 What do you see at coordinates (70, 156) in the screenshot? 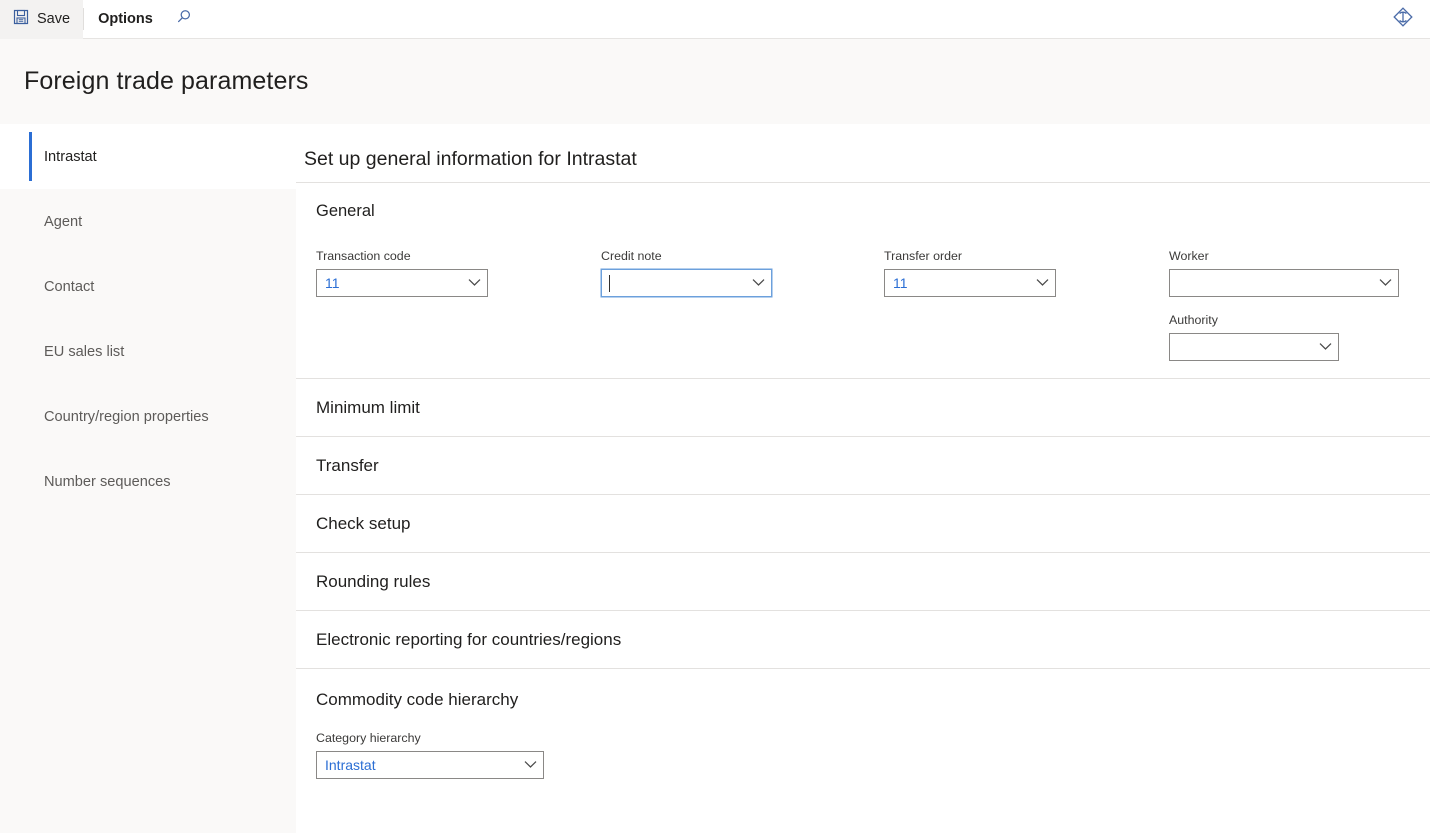
I see `sidebar-item-label: Intrastat` at bounding box center [70, 156].